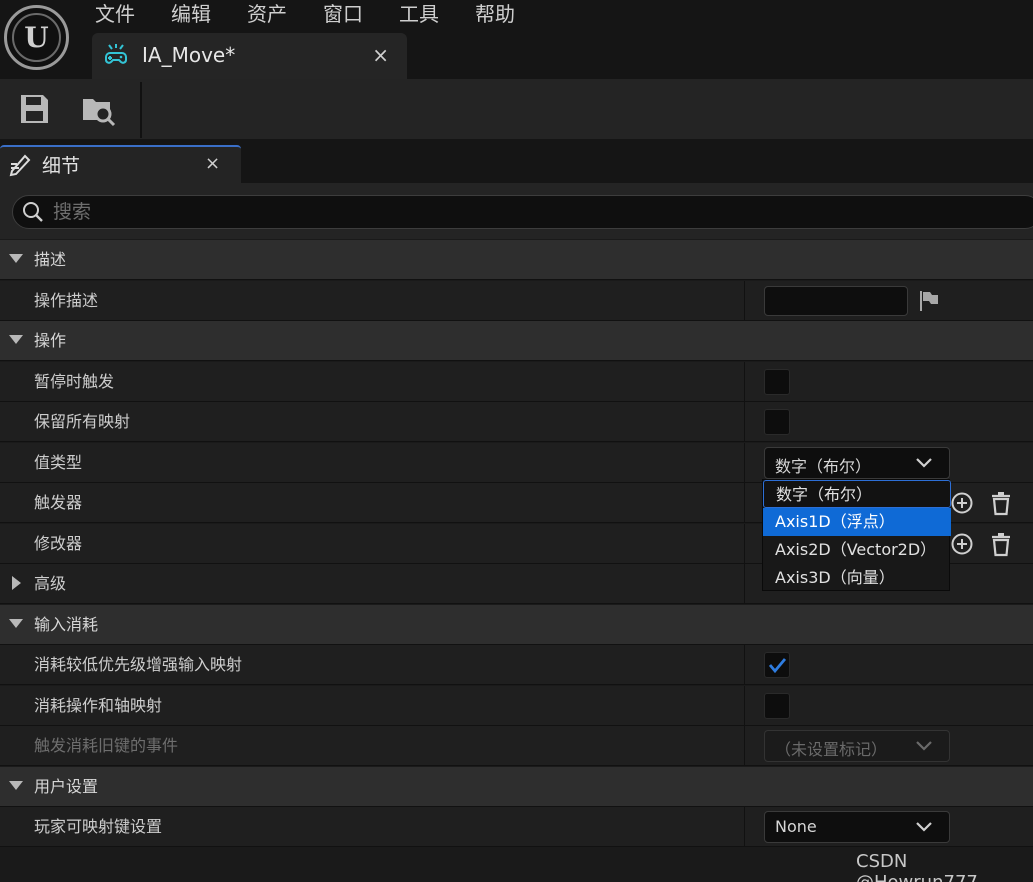  What do you see at coordinates (66, 624) in the screenshot?
I see `category-label: 输入消耗` at bounding box center [66, 624].